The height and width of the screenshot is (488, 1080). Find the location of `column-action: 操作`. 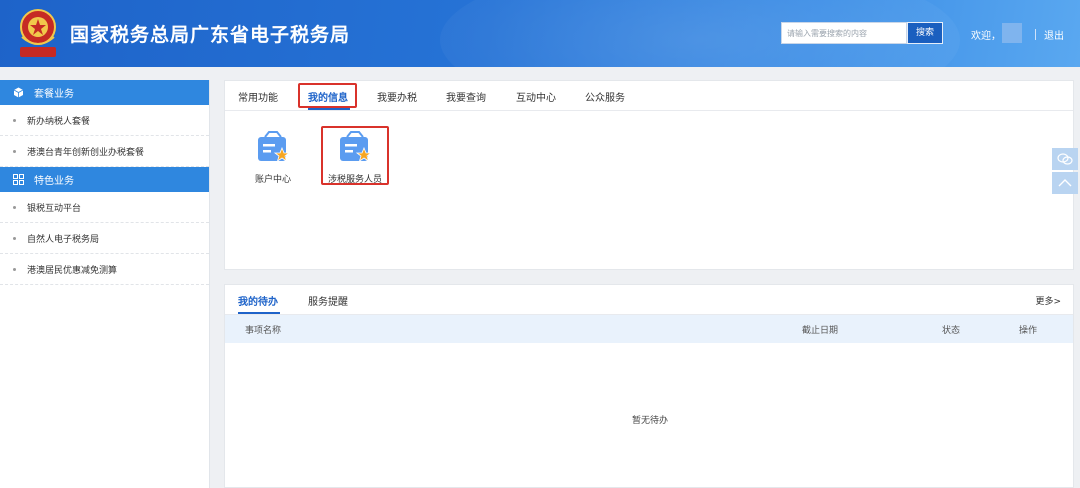

column-action: 操作 is located at coordinates (1028, 331).